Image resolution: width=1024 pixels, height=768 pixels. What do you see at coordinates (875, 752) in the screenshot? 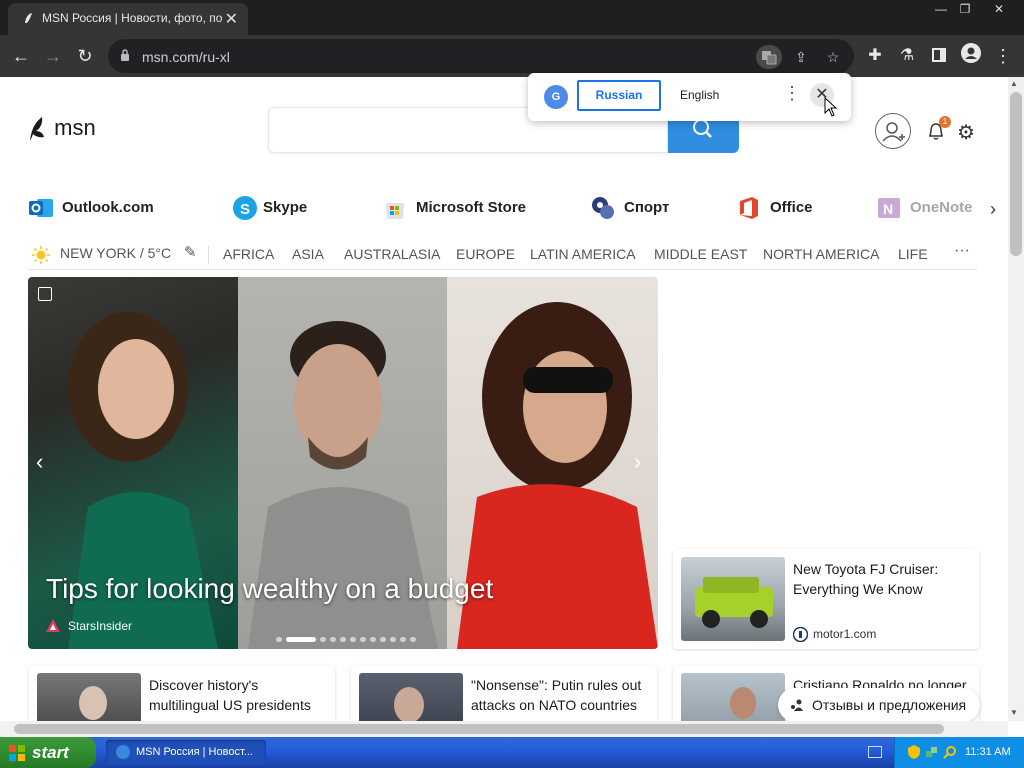
I see `keyboard-icon` at bounding box center [875, 752].